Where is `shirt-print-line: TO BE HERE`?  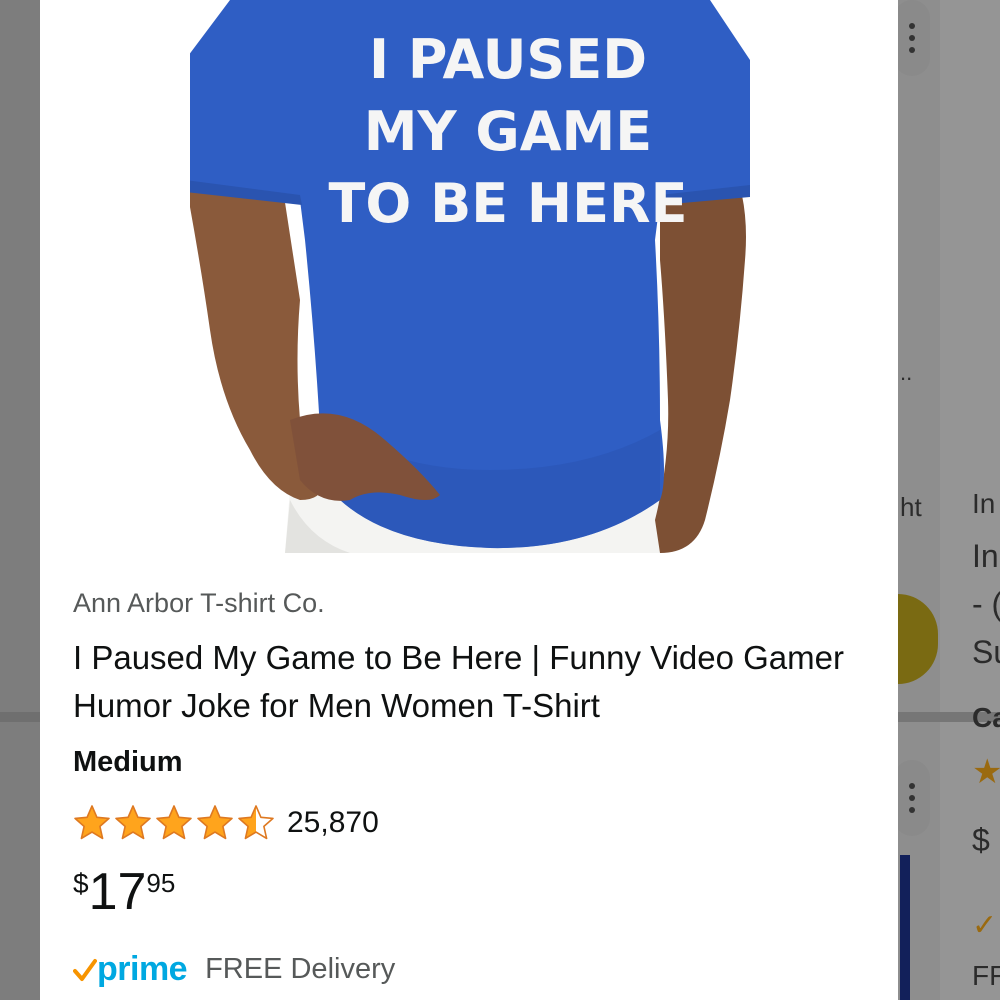 shirt-print-line: TO BE HERE is located at coordinates (508, 203).